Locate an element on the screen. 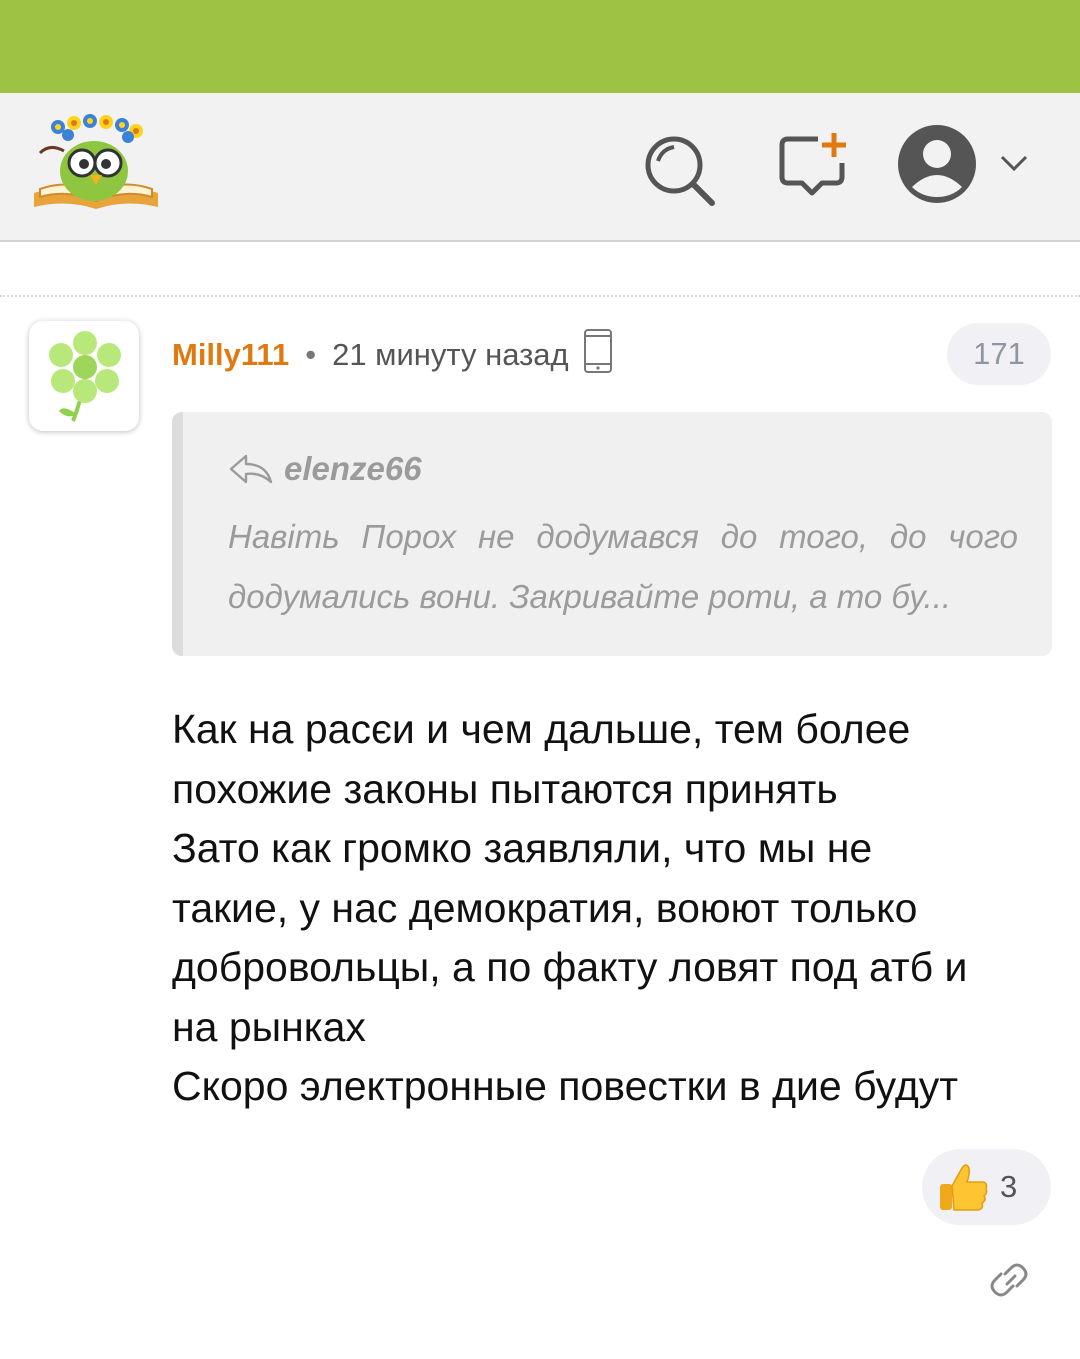 The width and height of the screenshot is (1080, 1359). comment-avatar is located at coordinates (84, 376).